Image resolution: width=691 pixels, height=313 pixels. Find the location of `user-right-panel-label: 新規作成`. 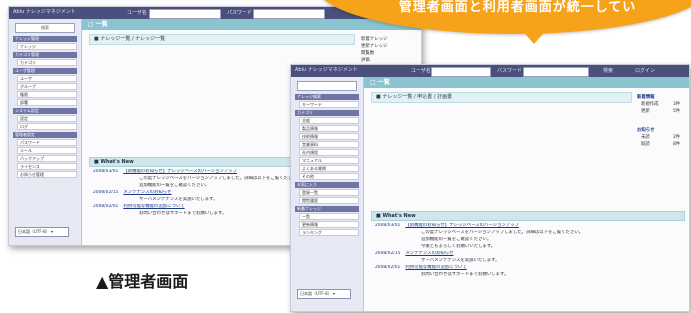

user-right-panel-label: 新規作成 is located at coordinates (650, 105).